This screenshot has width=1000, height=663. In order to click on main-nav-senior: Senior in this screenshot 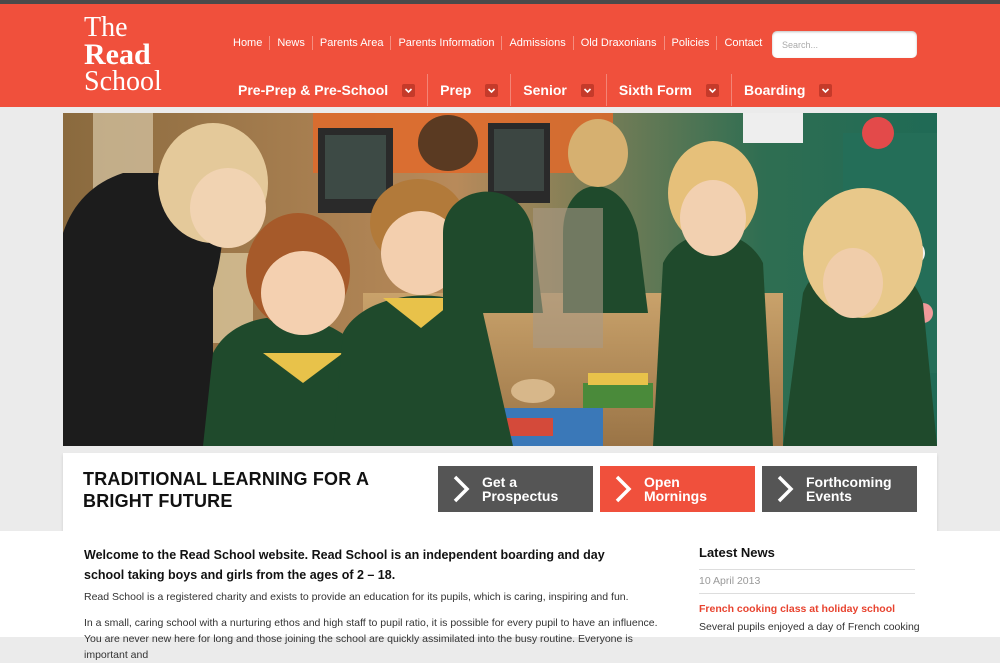, I will do `click(558, 90)`.